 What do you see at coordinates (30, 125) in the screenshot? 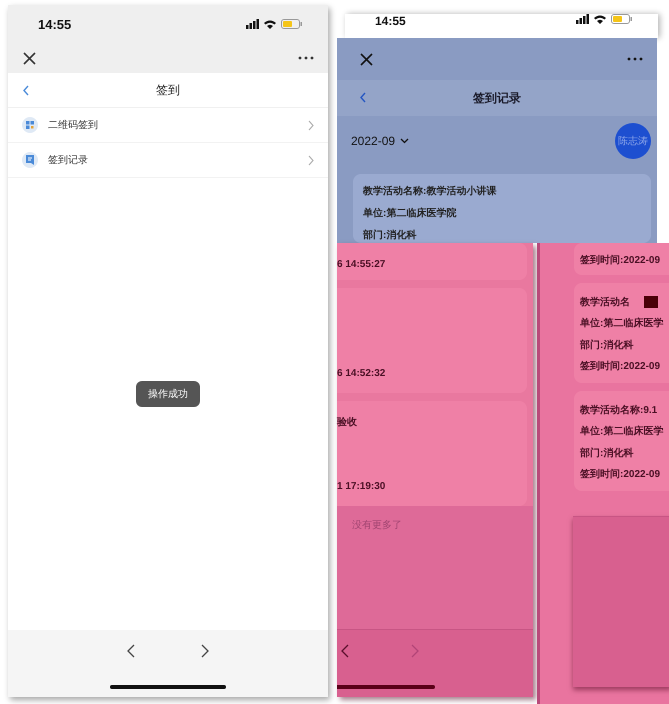
I see `qr-code-icon` at bounding box center [30, 125].